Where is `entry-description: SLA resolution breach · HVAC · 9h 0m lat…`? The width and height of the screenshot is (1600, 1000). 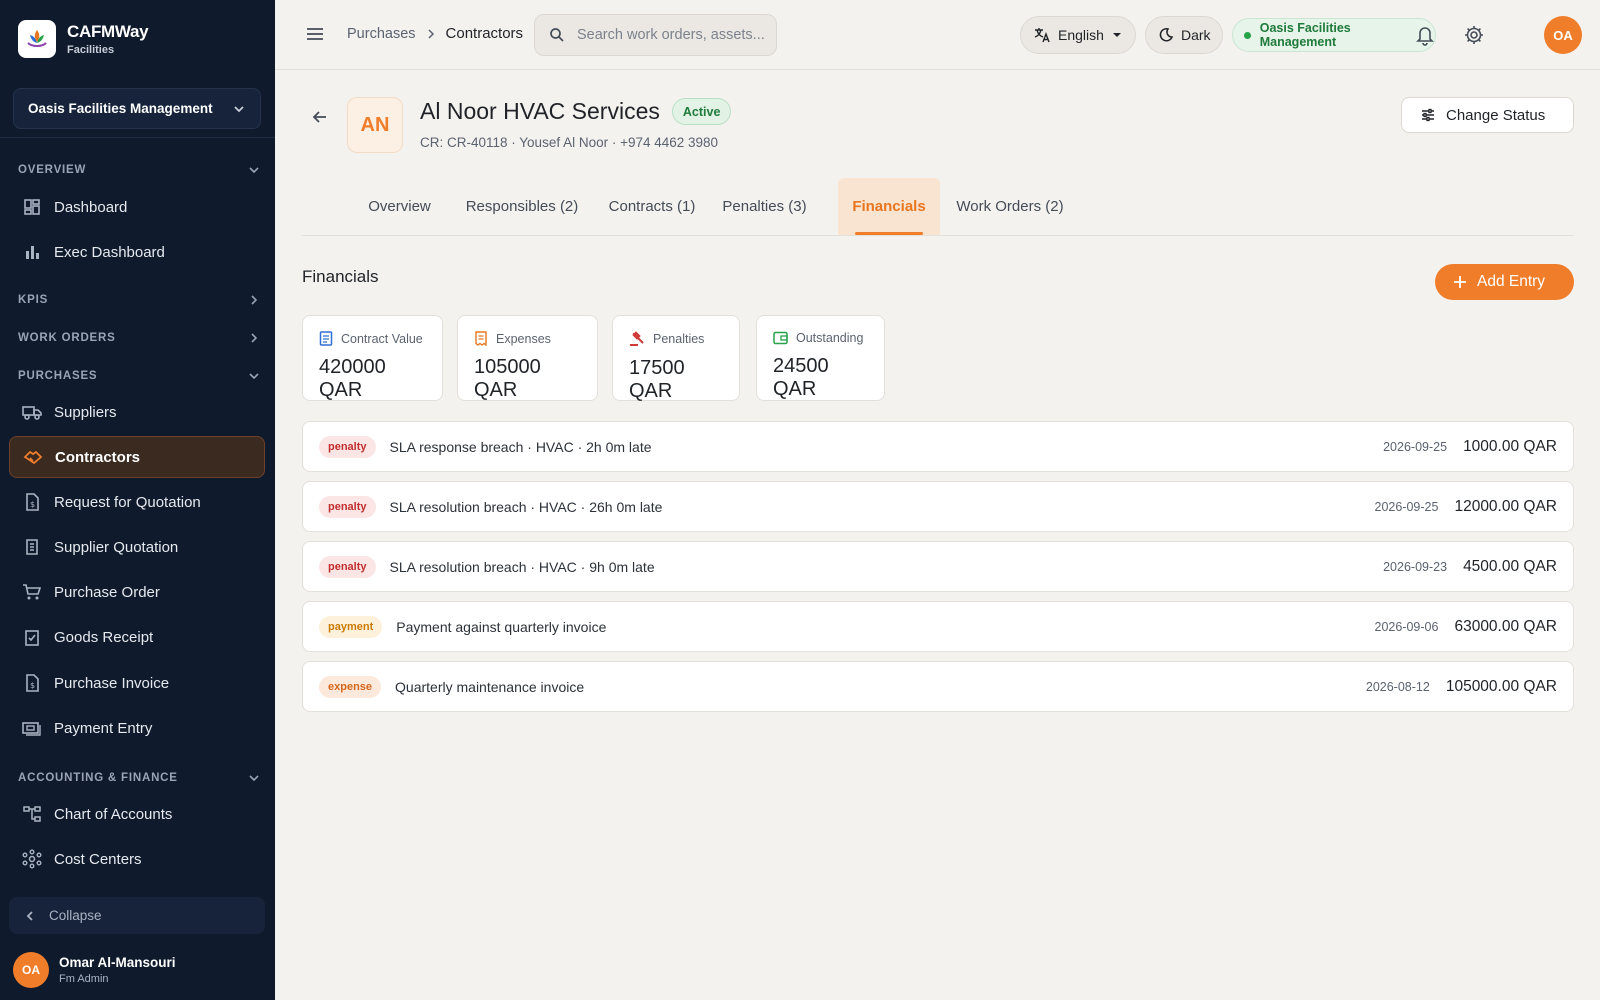 entry-description: SLA resolution breach · HVAC · 9h 0m lat… is located at coordinates (522, 566).